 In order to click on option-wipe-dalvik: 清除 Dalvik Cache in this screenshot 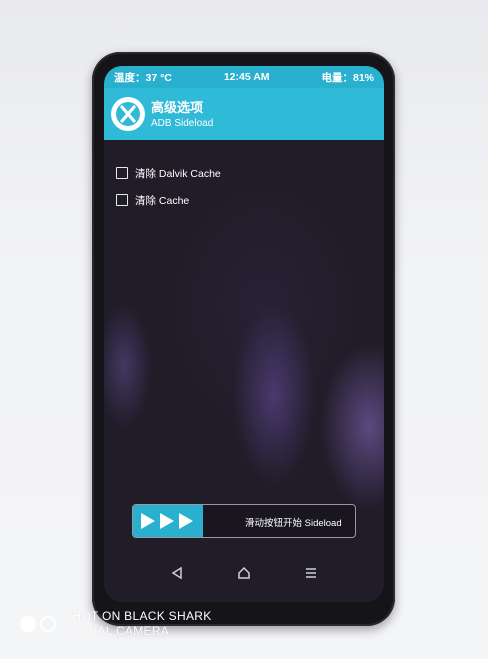, I will do `click(168, 173)`.